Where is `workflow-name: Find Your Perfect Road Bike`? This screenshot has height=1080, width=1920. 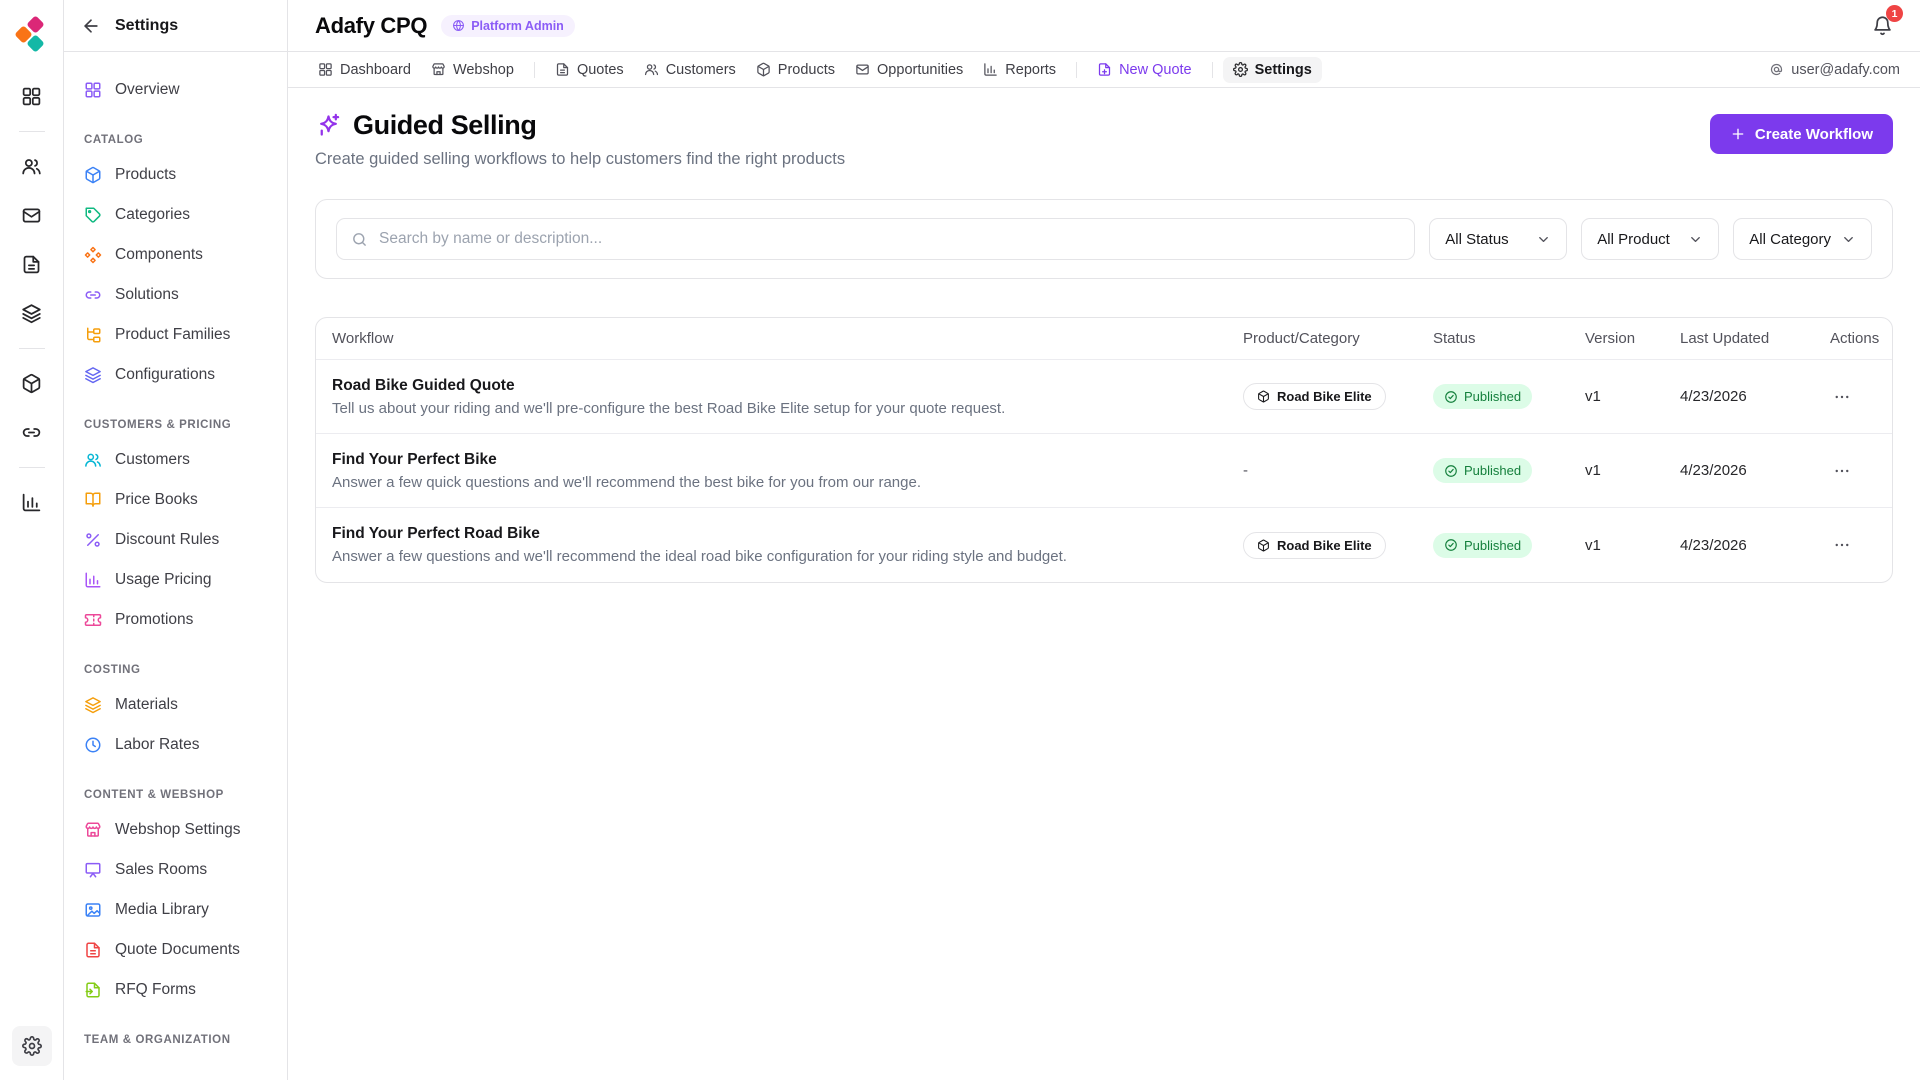
workflow-name: Find Your Perfect Road Bike is located at coordinates (436, 533).